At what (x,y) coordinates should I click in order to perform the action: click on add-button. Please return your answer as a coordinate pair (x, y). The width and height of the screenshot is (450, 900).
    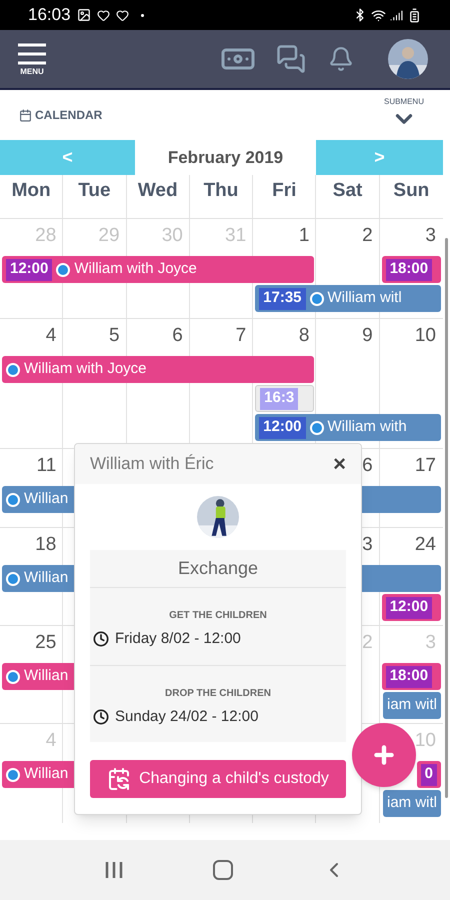
    Looking at the image, I should click on (384, 755).